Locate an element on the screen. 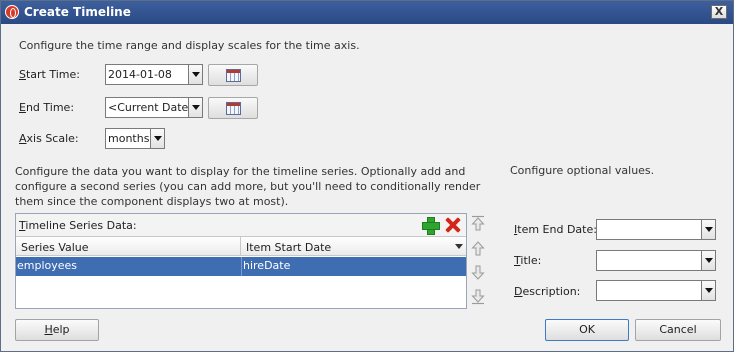  sort-dropdown-icon is located at coordinates (459, 246).